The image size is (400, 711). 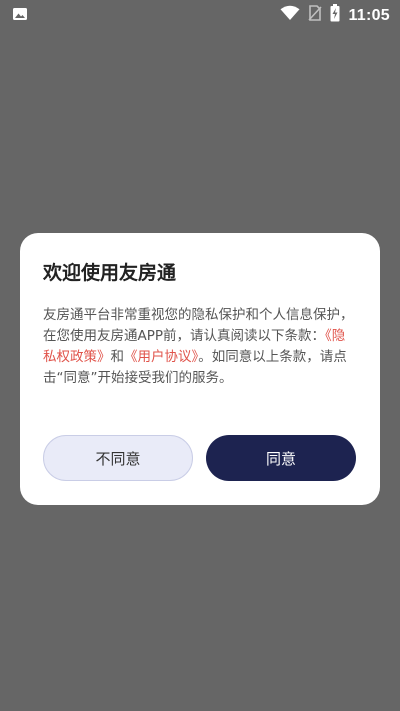 What do you see at coordinates (200, 14) in the screenshot?
I see `status-bar: 11:05` at bounding box center [200, 14].